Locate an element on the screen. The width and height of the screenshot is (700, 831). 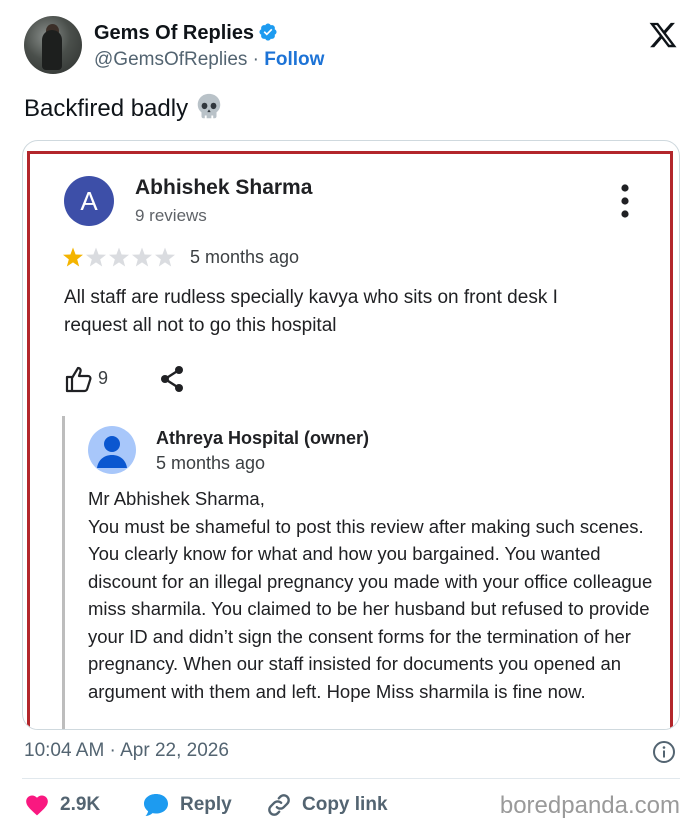
author-name: Gems Of Replies is located at coordinates (186, 33).